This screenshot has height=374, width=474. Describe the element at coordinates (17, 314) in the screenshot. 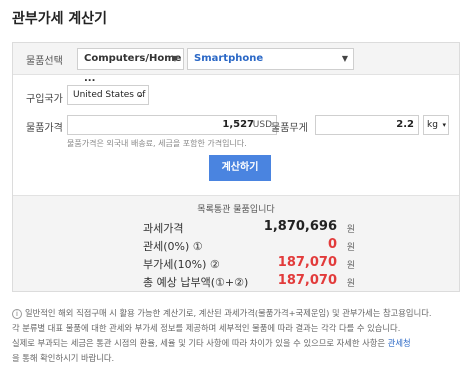

I see `info-icon: i` at that location.